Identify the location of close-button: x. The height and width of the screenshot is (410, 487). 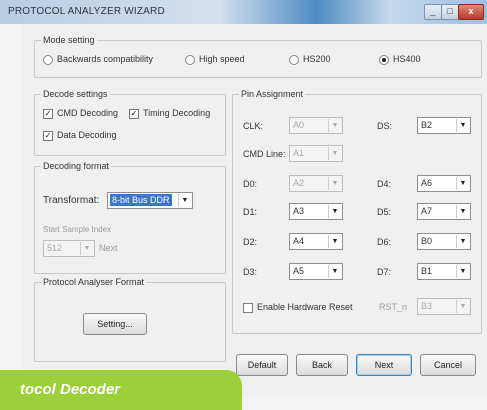
(471, 12).